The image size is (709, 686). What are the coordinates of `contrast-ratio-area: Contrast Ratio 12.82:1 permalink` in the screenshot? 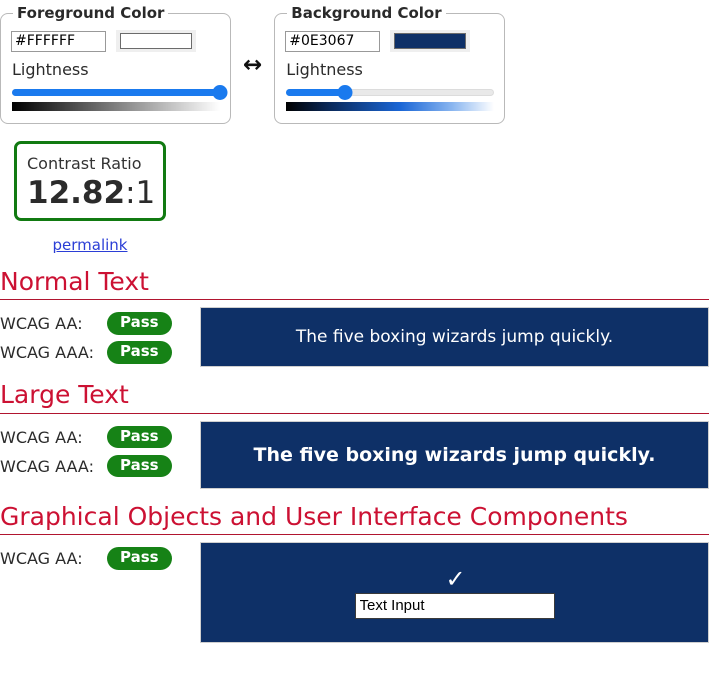 It's located at (85, 197).